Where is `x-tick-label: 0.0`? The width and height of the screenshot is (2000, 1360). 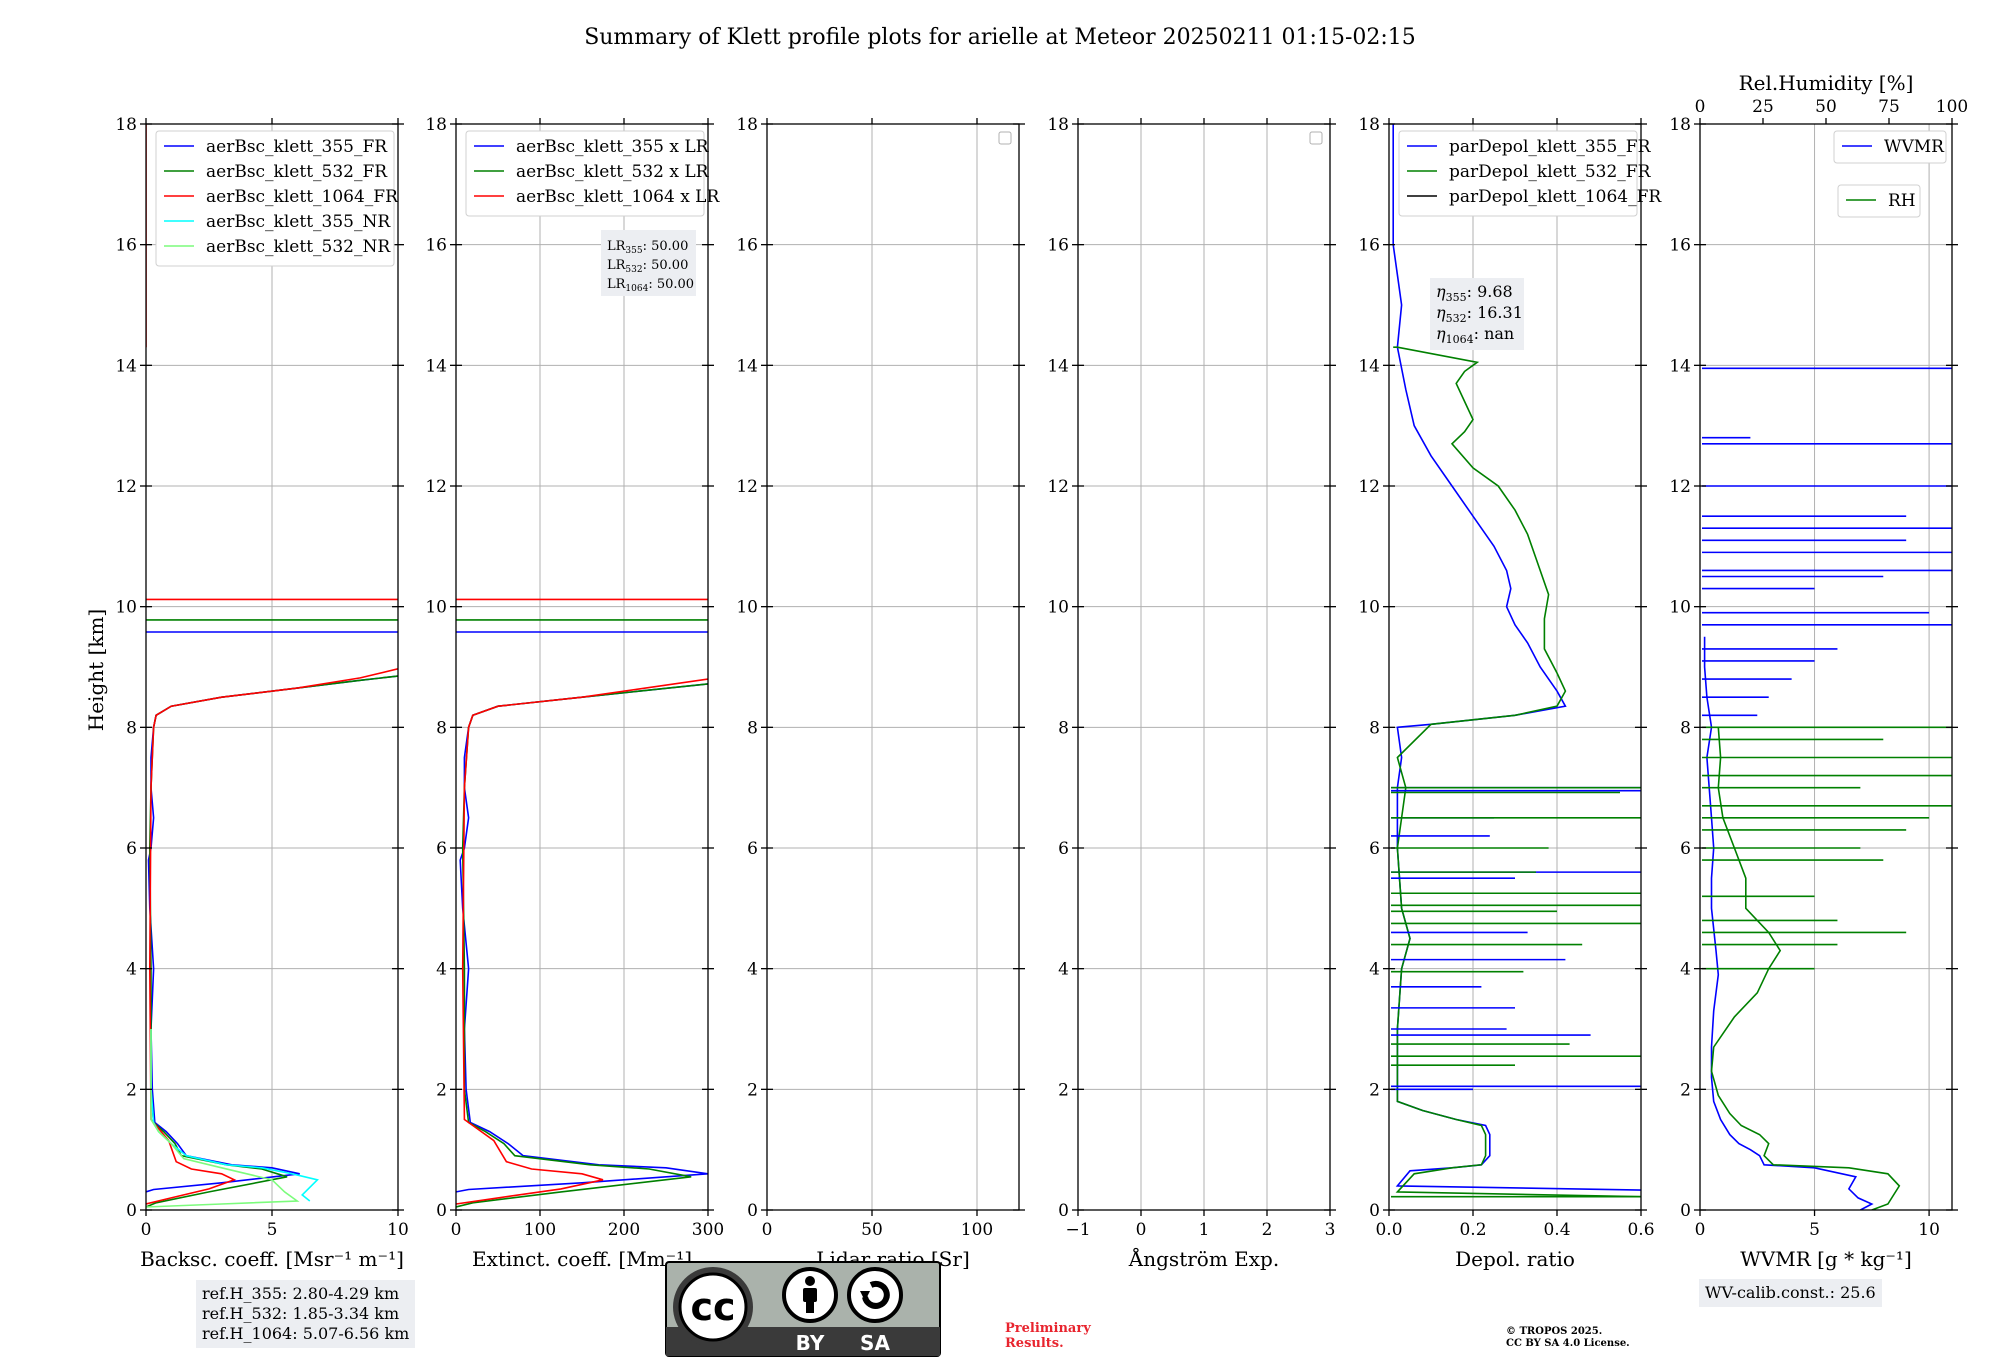 x-tick-label: 0.0 is located at coordinates (1388, 1230).